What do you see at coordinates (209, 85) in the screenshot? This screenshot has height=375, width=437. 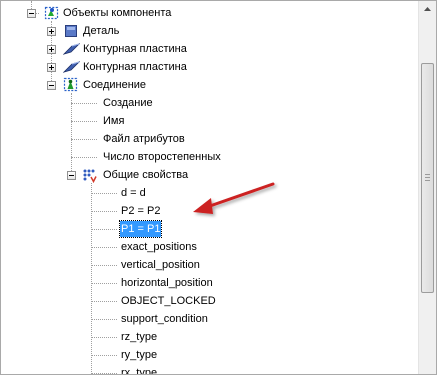 I see `tree-node-connection: Соединение` at bounding box center [209, 85].